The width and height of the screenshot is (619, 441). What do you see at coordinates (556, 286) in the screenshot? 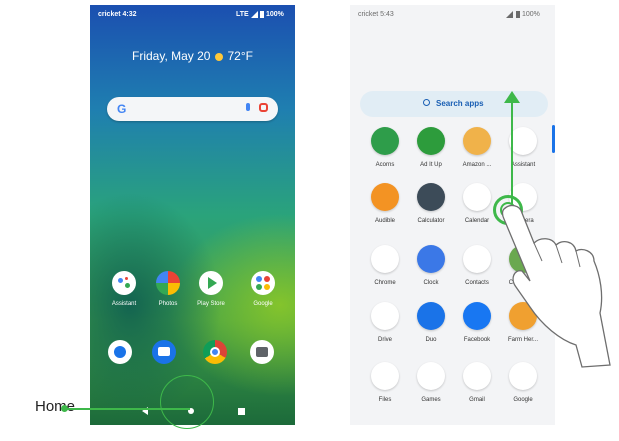
I see `hand-gesture-icon` at bounding box center [556, 286].